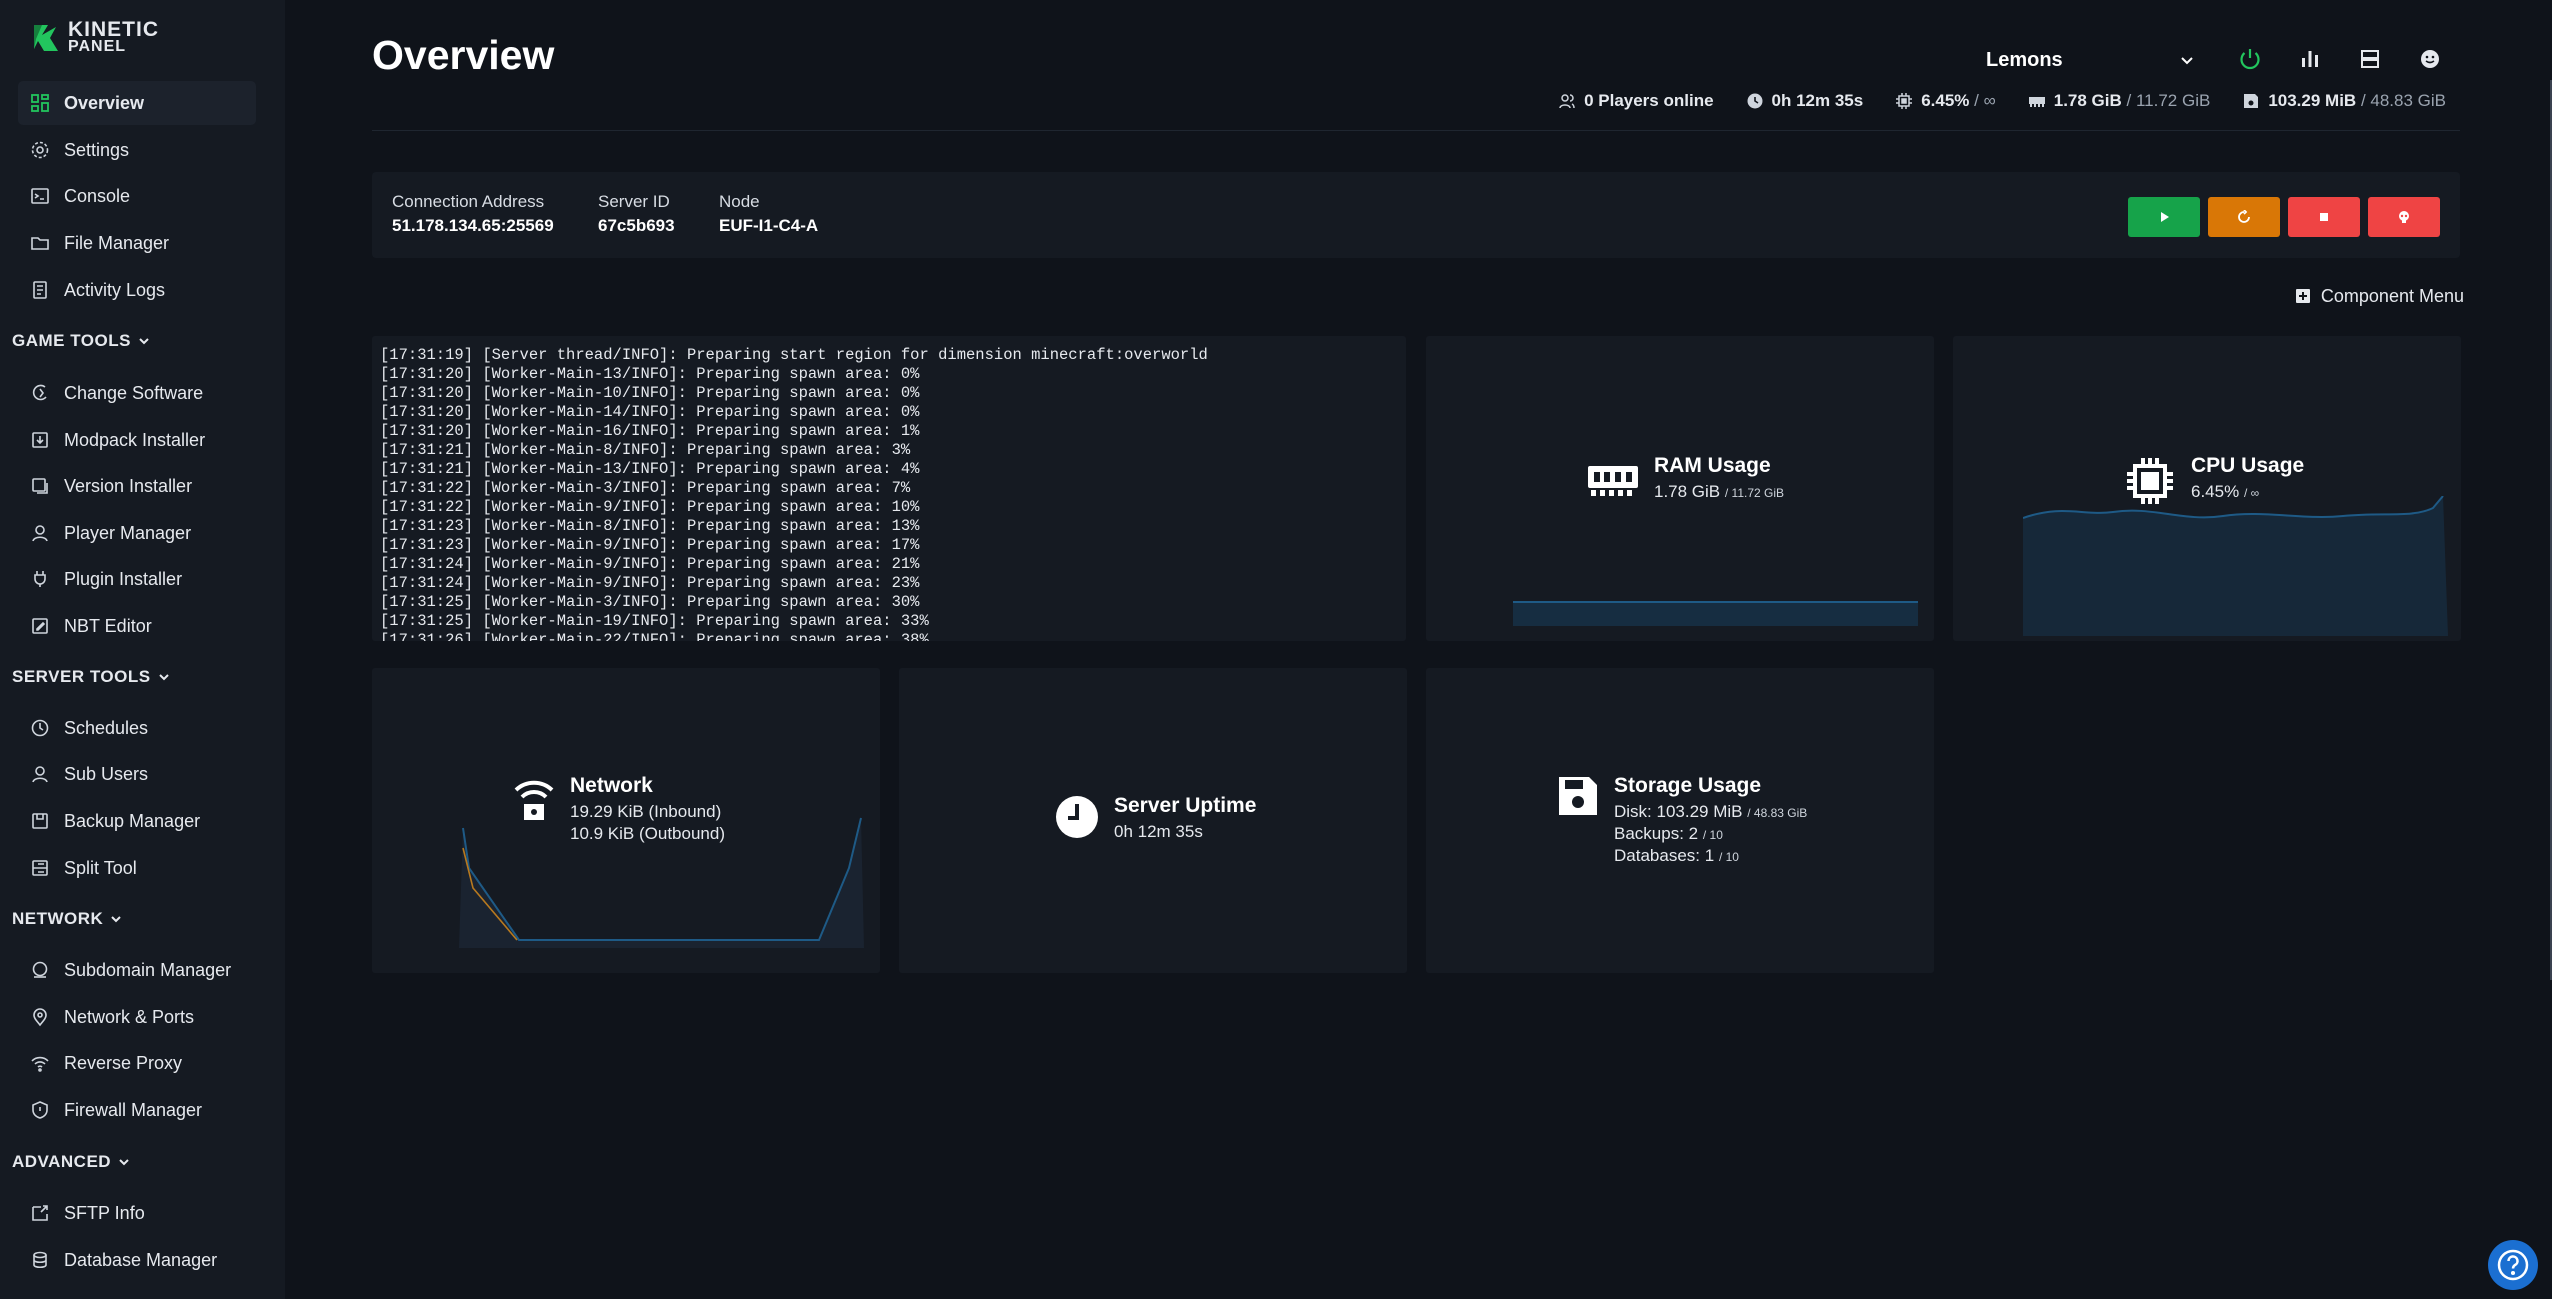 This screenshot has height=1299, width=2552. I want to click on players-stat: 0 Players online, so click(1636, 101).